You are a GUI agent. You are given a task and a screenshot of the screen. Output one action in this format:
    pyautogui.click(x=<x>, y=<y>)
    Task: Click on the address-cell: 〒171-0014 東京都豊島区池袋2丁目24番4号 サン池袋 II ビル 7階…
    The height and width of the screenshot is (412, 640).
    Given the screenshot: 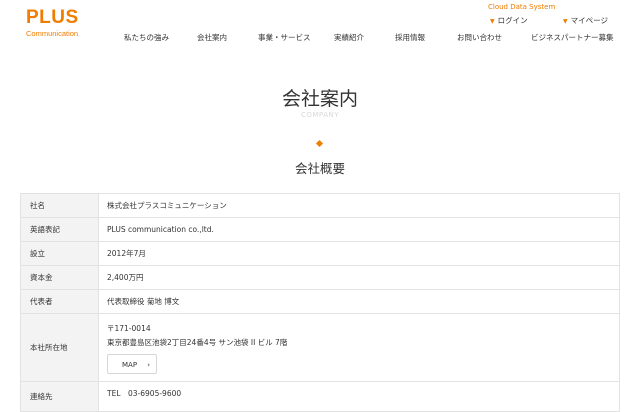 What is the action you would take?
    pyautogui.click(x=359, y=347)
    